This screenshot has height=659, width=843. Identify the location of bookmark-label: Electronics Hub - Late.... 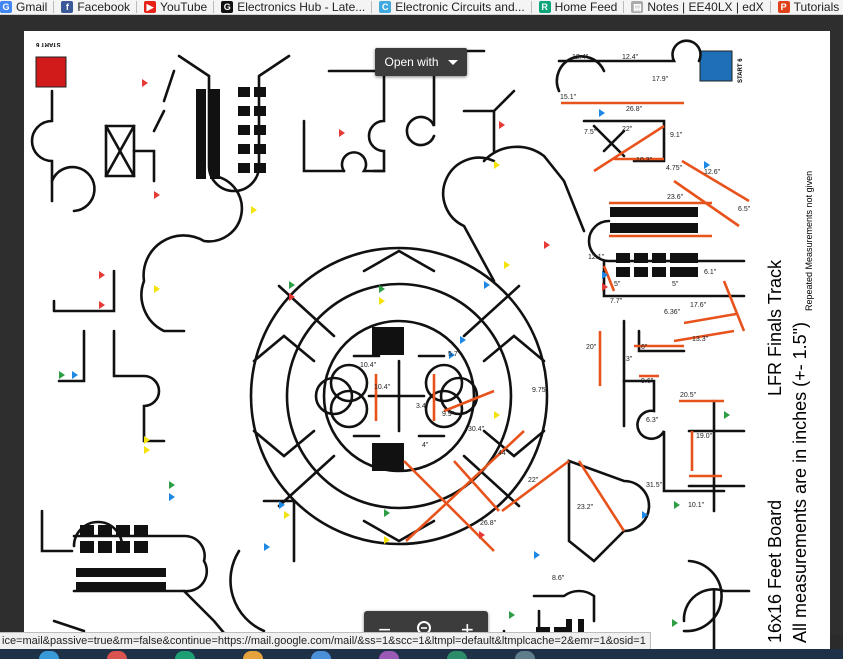
(301, 7).